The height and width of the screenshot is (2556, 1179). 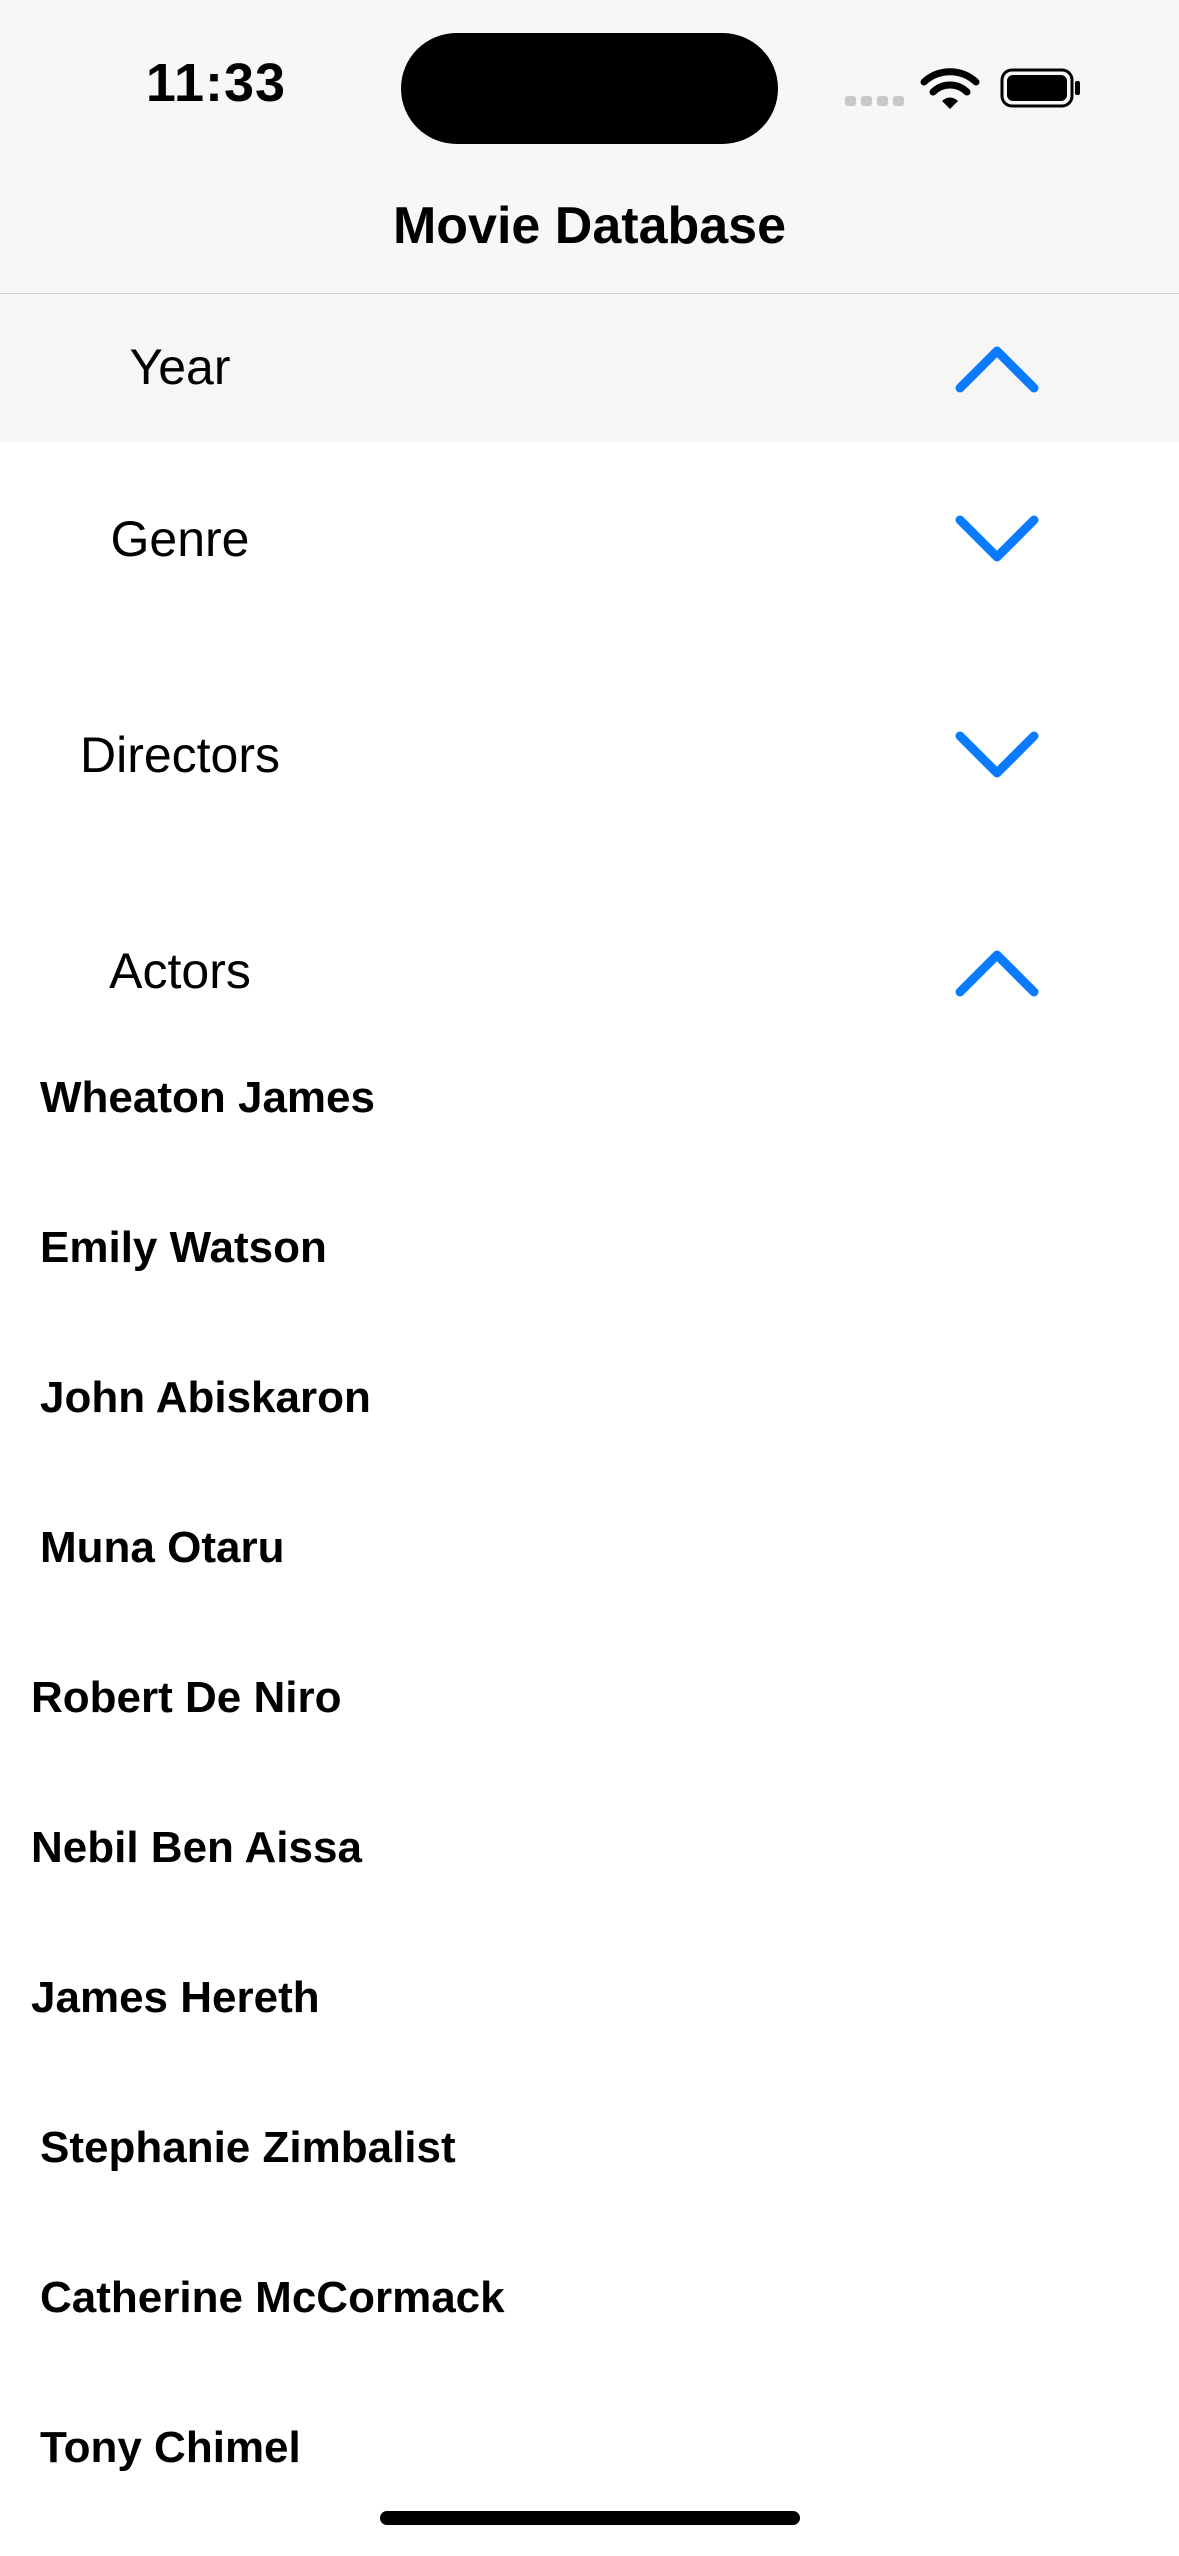 I want to click on section-year: Year, so click(x=589, y=368).